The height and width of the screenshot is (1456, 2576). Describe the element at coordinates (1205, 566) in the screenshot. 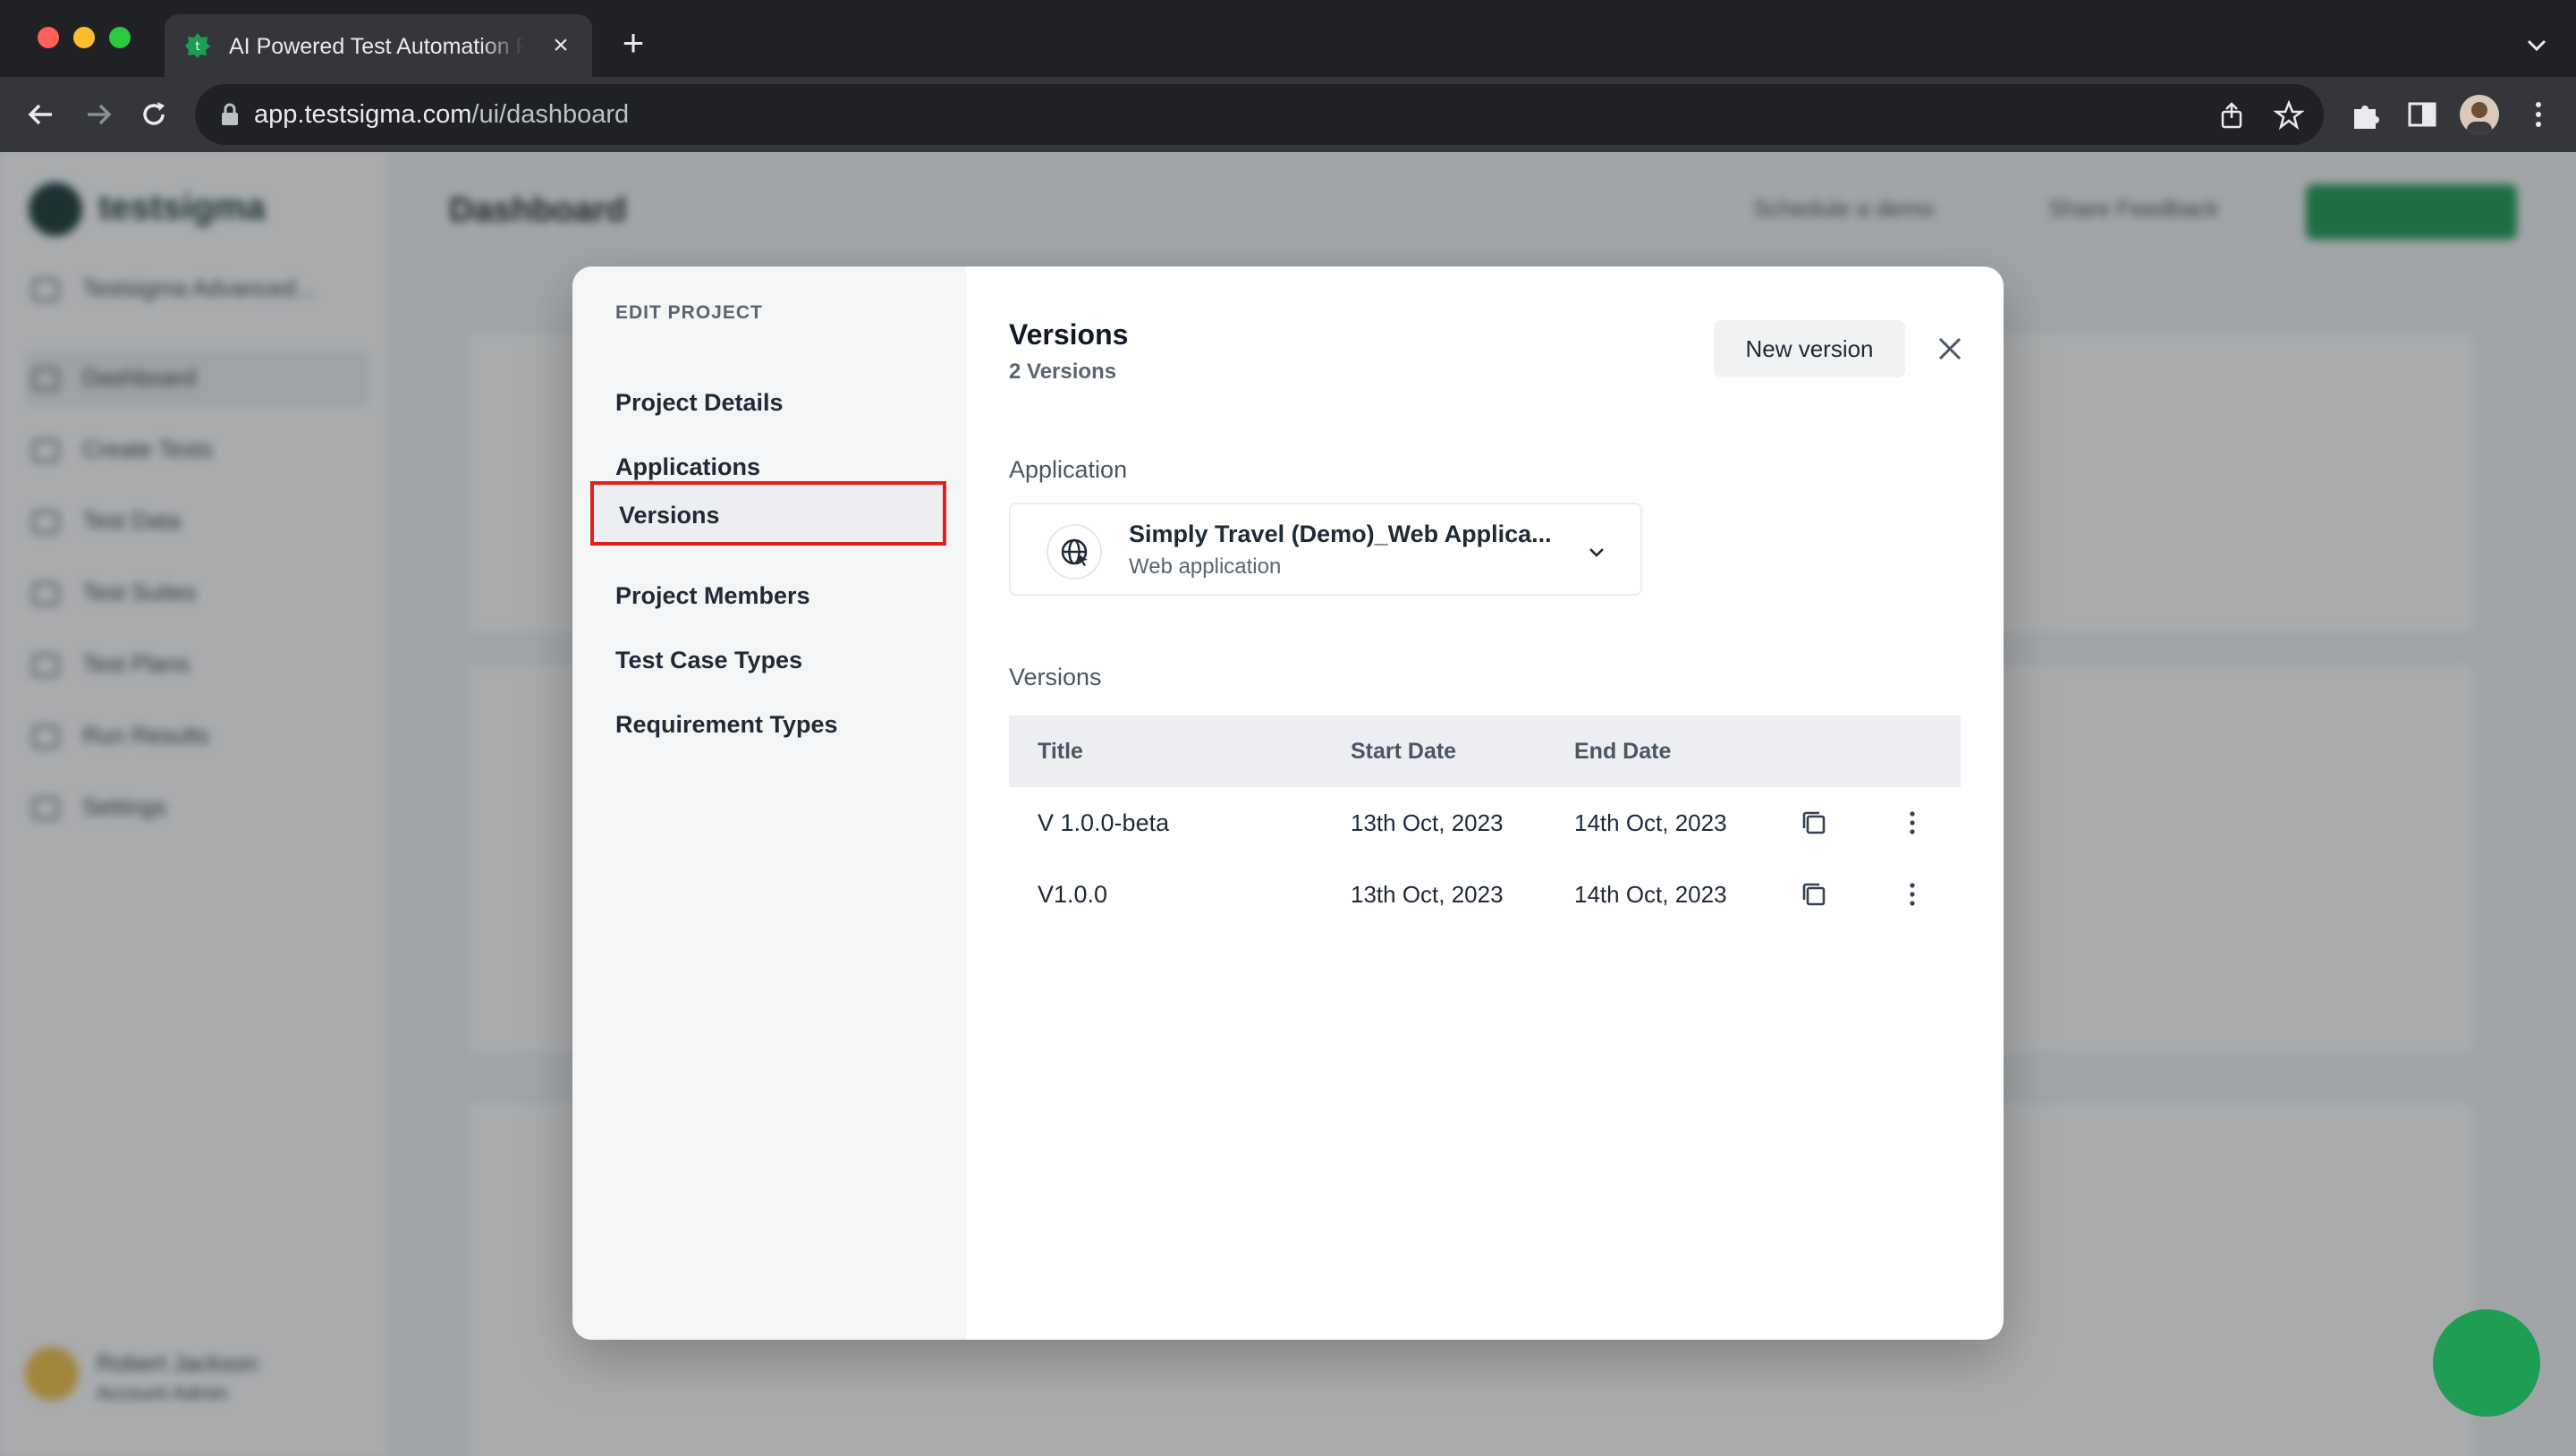

I see `application-type: Web application` at that location.